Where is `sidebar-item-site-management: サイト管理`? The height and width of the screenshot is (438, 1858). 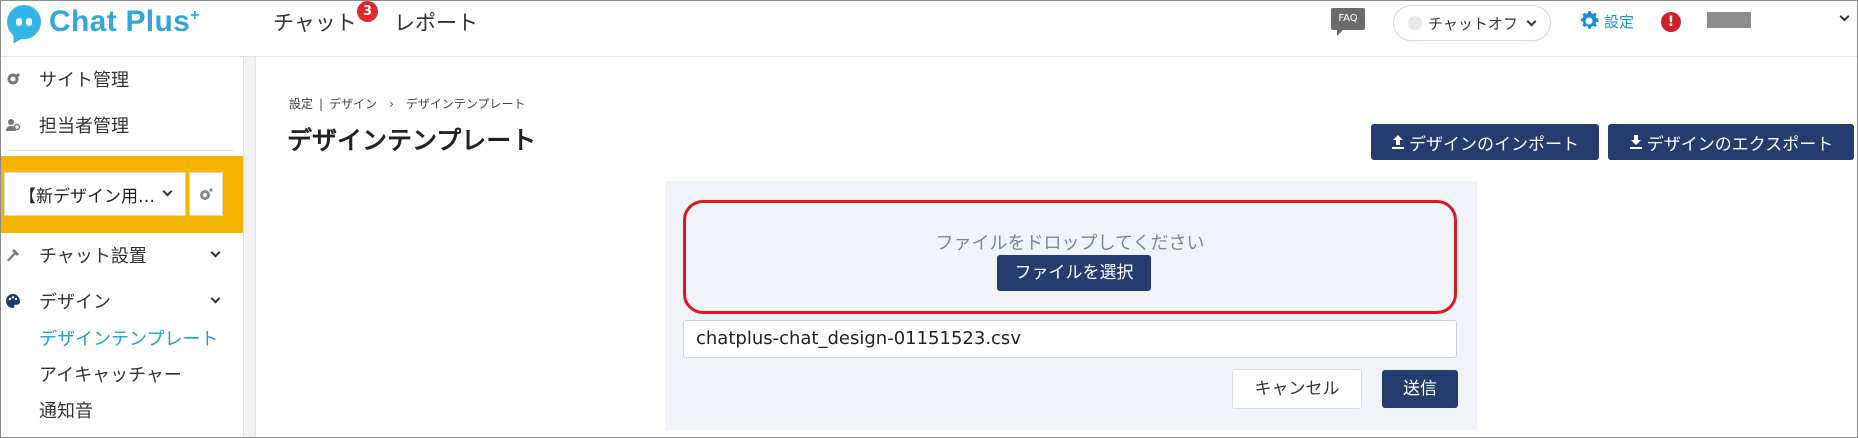 sidebar-item-site-management: サイト管理 is located at coordinates (119, 79).